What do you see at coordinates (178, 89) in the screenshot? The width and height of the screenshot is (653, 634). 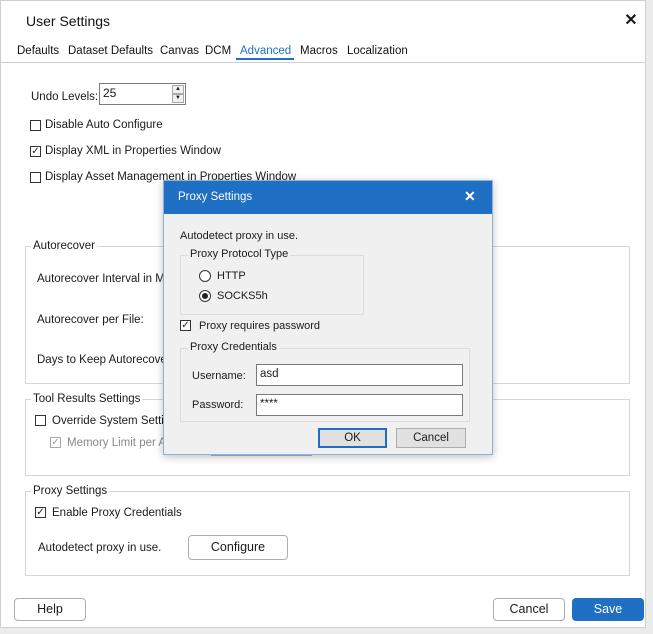 I see `spin-up-icon: ▲` at bounding box center [178, 89].